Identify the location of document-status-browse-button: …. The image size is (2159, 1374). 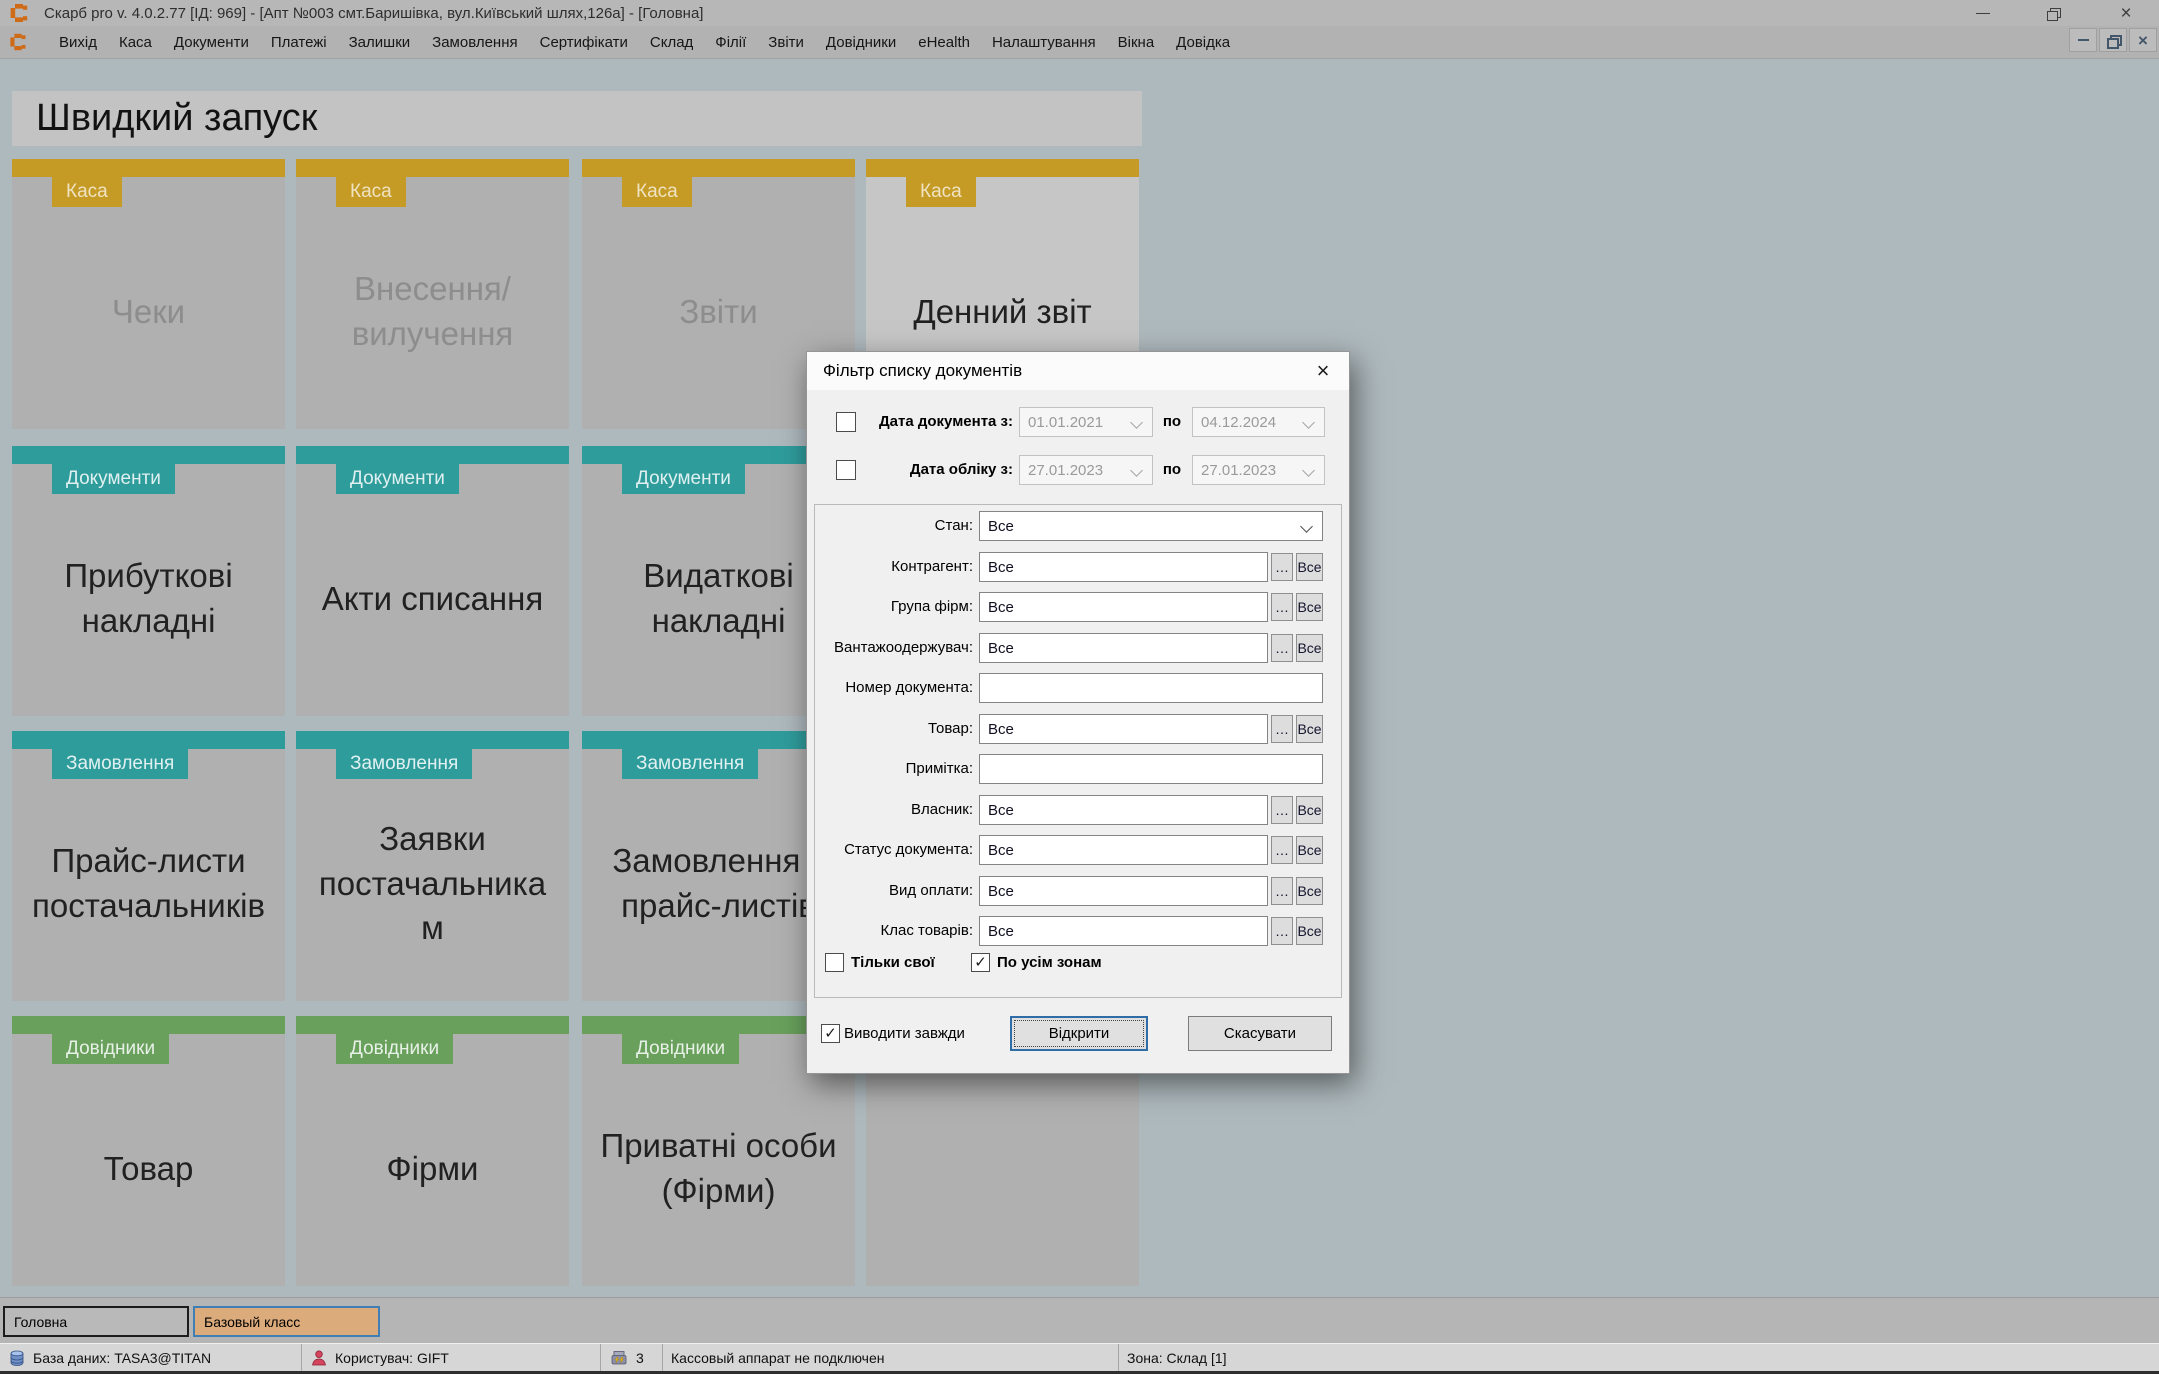
(1282, 850).